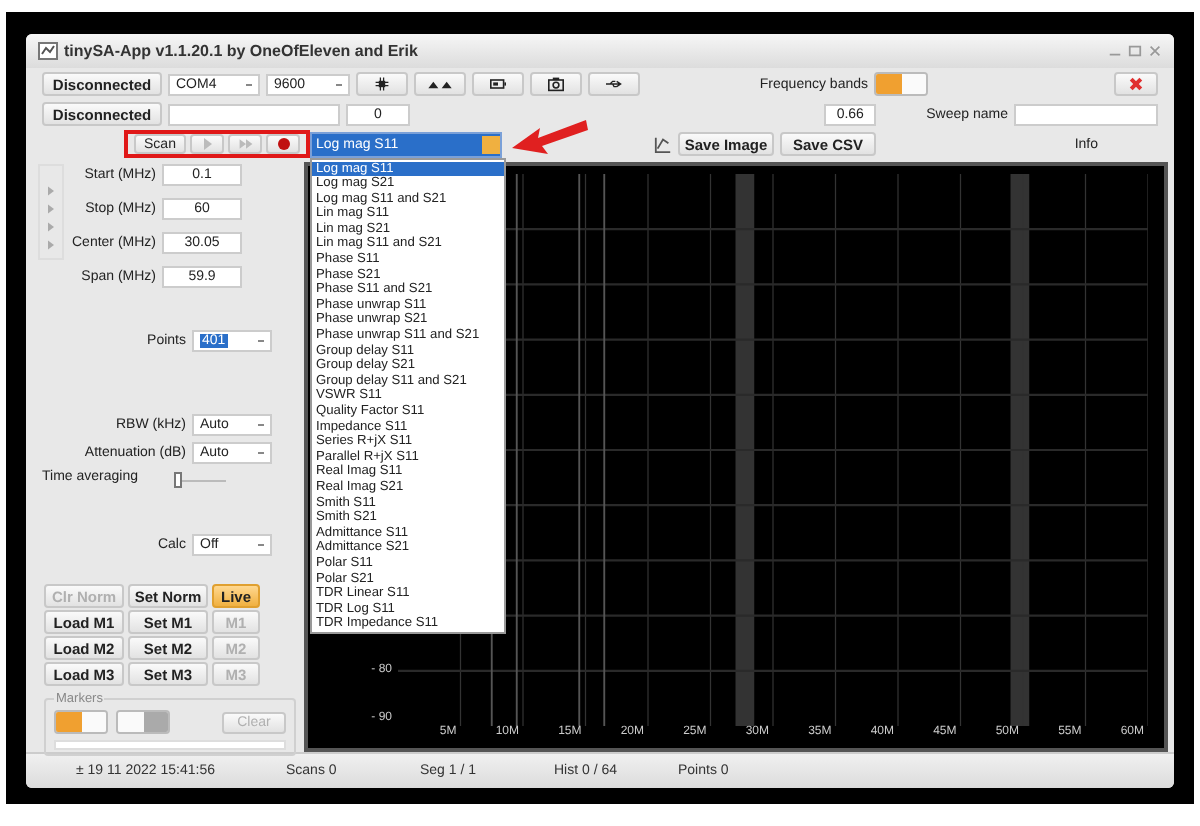  Describe the element at coordinates (901, 84) in the screenshot. I see `frequency-bands-toggle` at that location.